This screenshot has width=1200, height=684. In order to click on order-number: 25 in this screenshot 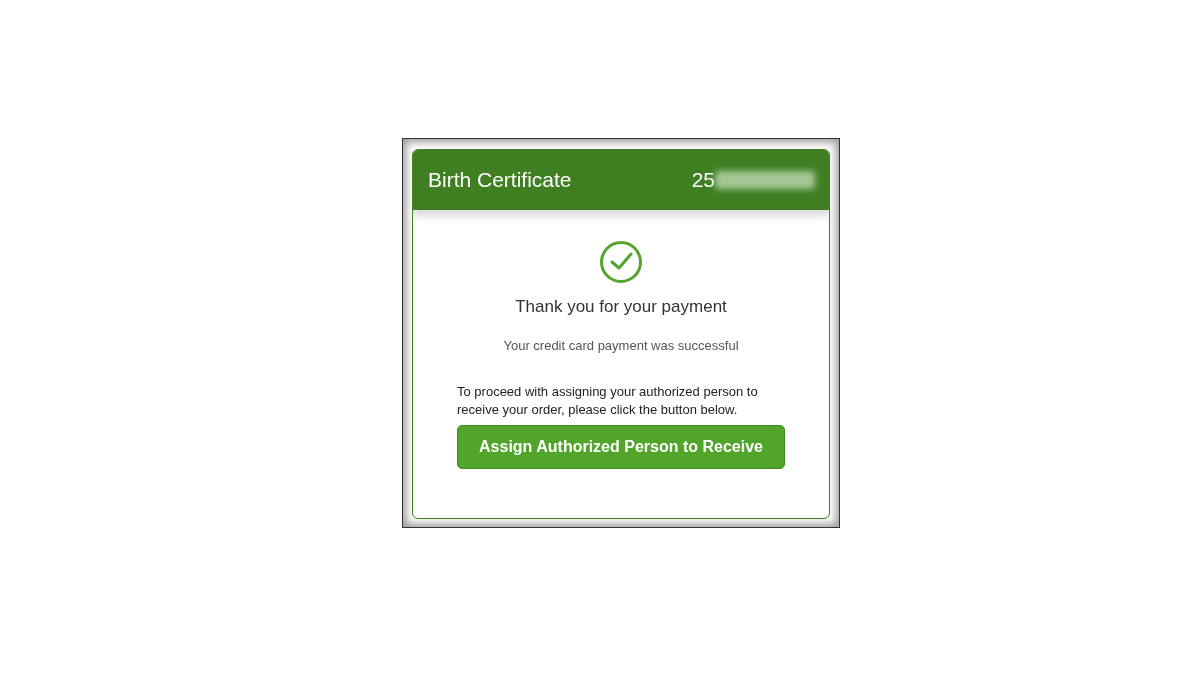, I will do `click(703, 180)`.